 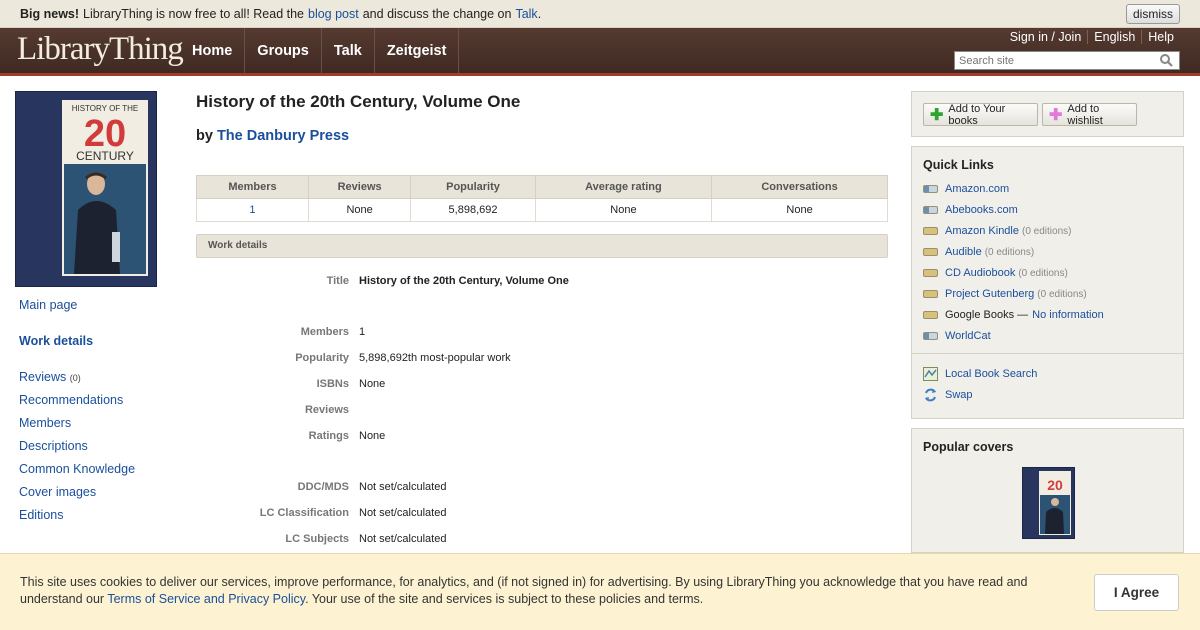 What do you see at coordinates (526, 14) in the screenshot?
I see `talk-link: Talk` at bounding box center [526, 14].